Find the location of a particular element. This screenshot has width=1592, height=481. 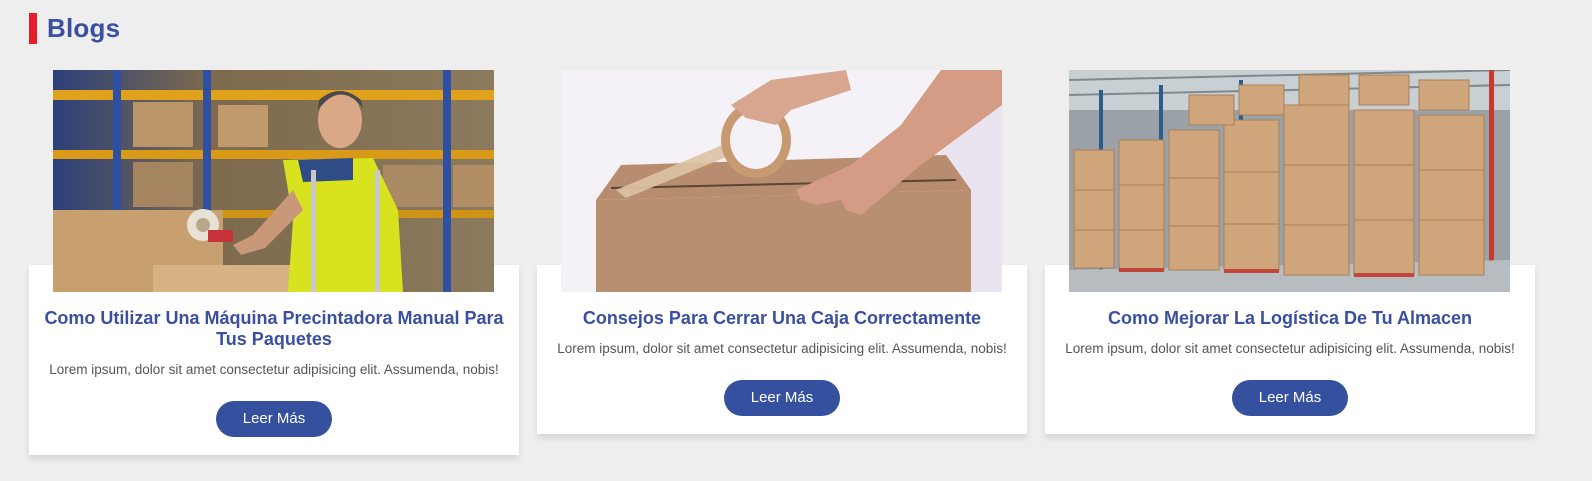

header-accent-bar is located at coordinates (33, 28).